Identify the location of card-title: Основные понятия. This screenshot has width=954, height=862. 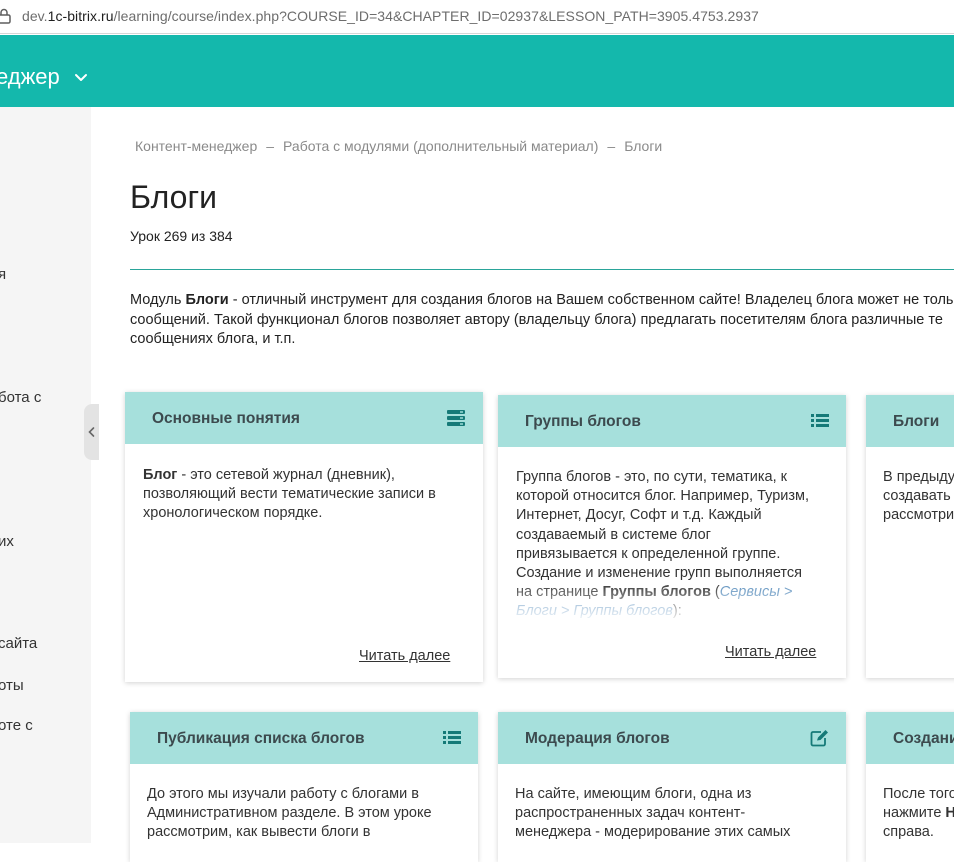
(226, 419).